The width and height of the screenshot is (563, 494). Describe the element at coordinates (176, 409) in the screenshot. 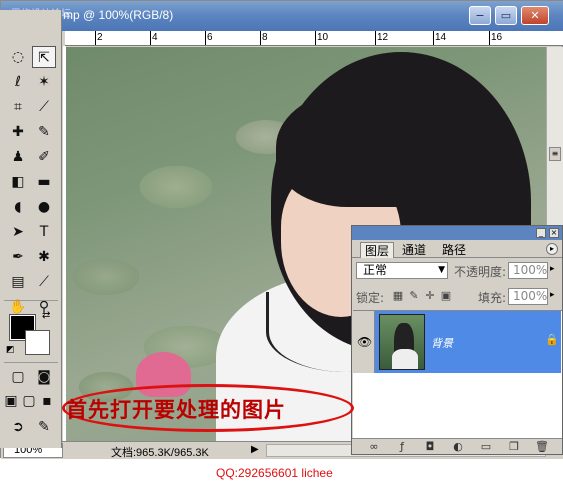

I see `annotation-text: 首先打开要处理的图片` at that location.